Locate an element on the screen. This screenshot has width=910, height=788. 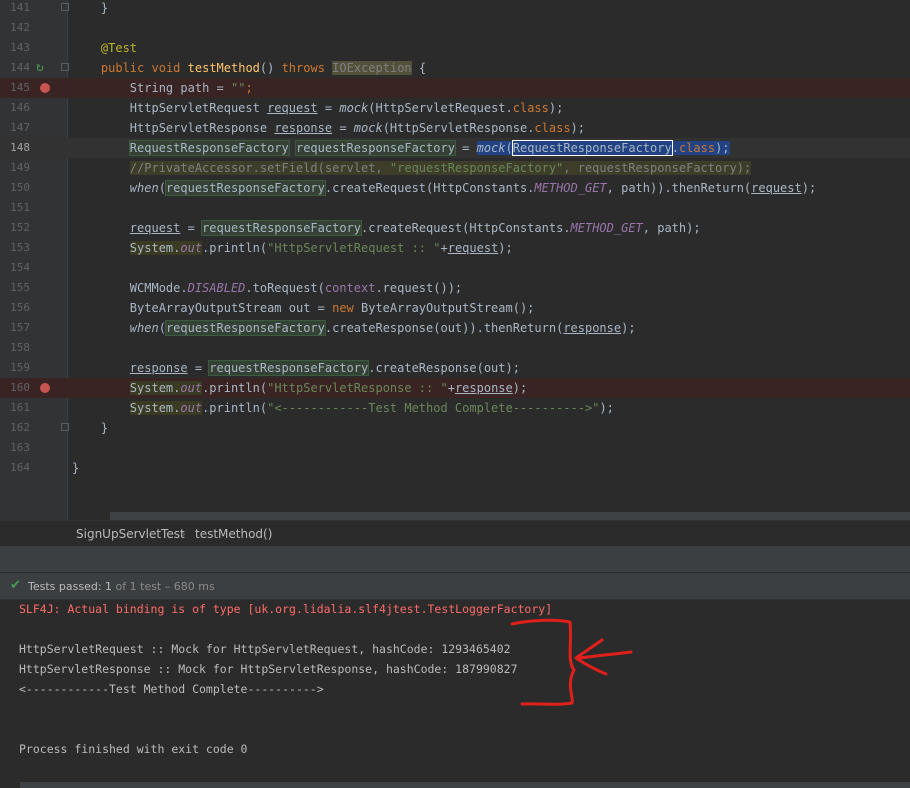
line-number: 147 is located at coordinates (20, 127).